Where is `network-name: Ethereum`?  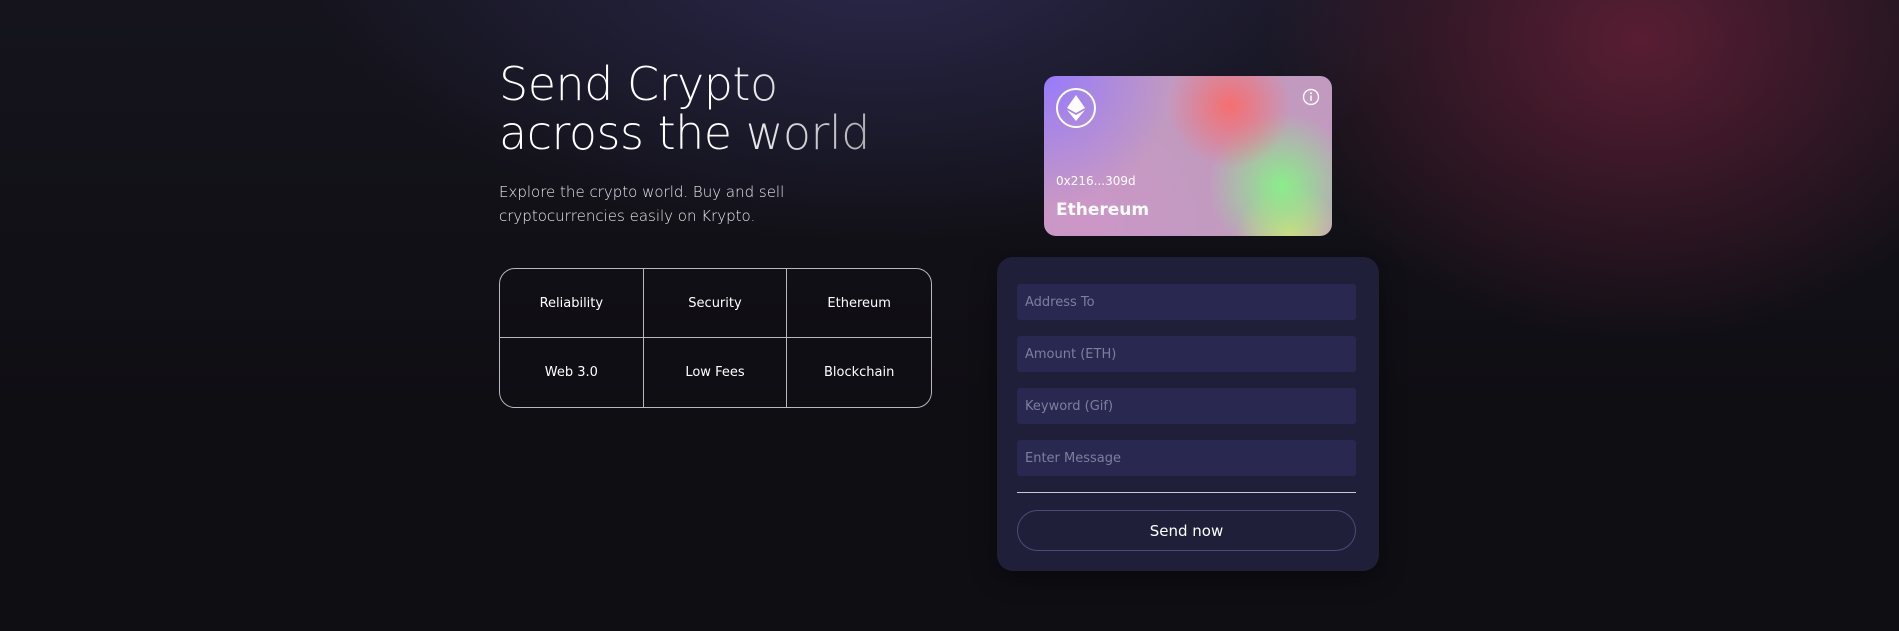
network-name: Ethereum is located at coordinates (1103, 210).